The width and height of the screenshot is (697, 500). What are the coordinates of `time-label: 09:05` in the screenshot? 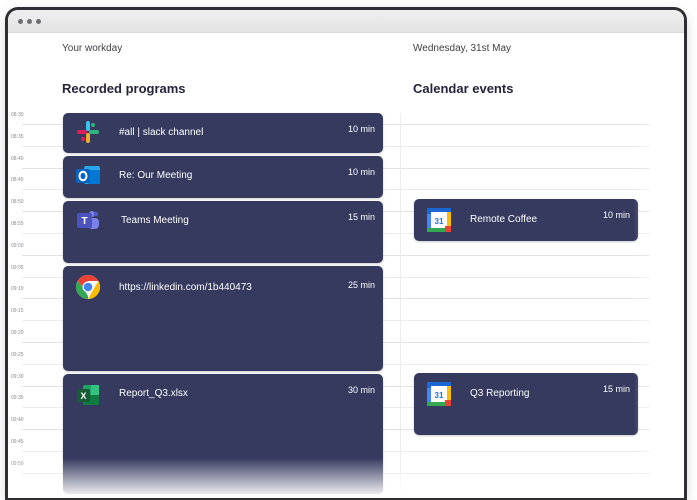 It's located at (17, 267).